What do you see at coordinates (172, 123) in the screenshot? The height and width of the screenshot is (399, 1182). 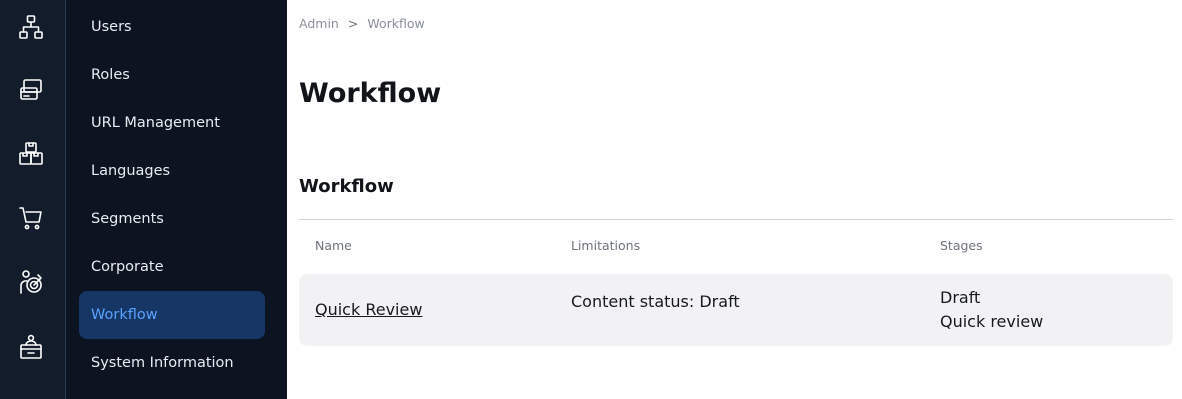 I see `sidebar-item-url-management: URL Management` at bounding box center [172, 123].